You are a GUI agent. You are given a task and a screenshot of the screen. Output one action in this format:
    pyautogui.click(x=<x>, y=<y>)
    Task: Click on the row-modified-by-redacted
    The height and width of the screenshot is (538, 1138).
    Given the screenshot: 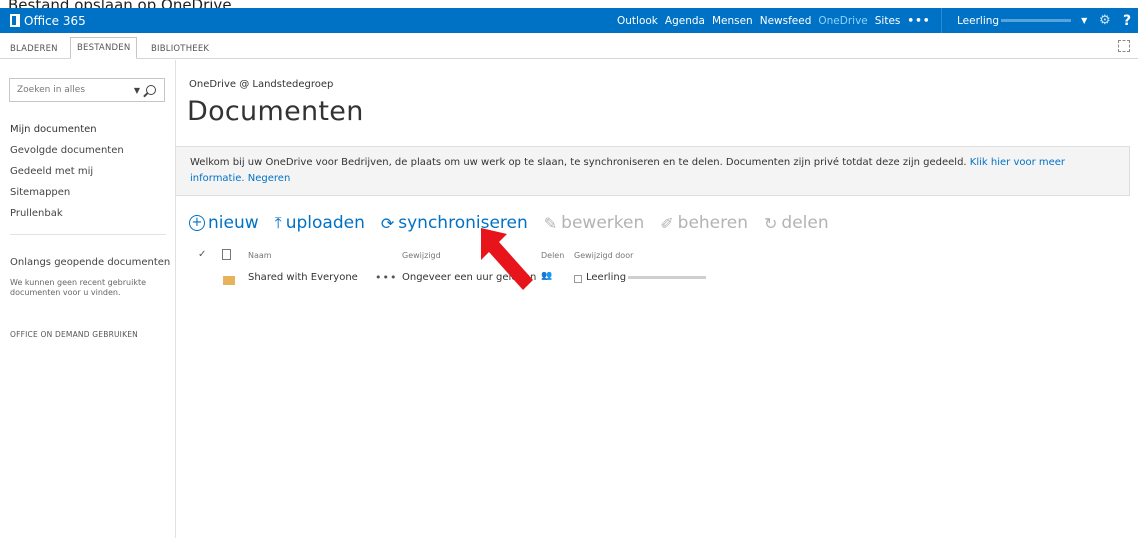 What is the action you would take?
    pyautogui.click(x=667, y=277)
    